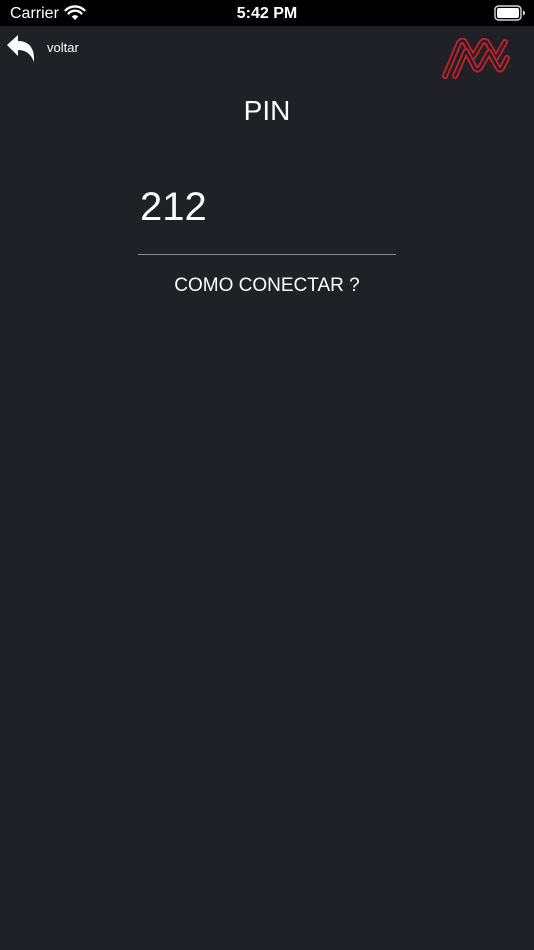 This screenshot has height=950, width=534. What do you see at coordinates (267, 110) in the screenshot?
I see `page-title: PIN` at bounding box center [267, 110].